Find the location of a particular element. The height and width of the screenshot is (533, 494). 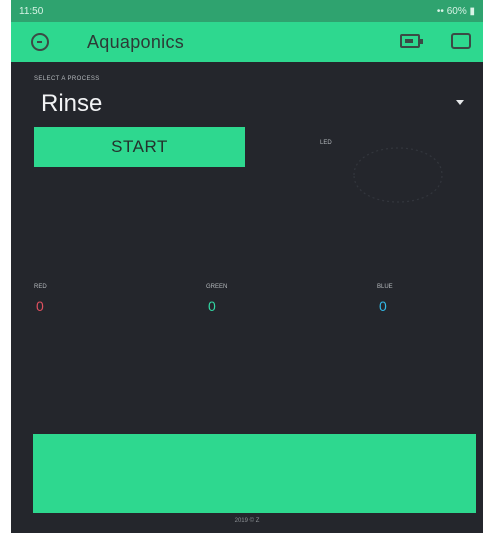

status-bar: 11:50 •• 60% ▮ is located at coordinates (247, 11).